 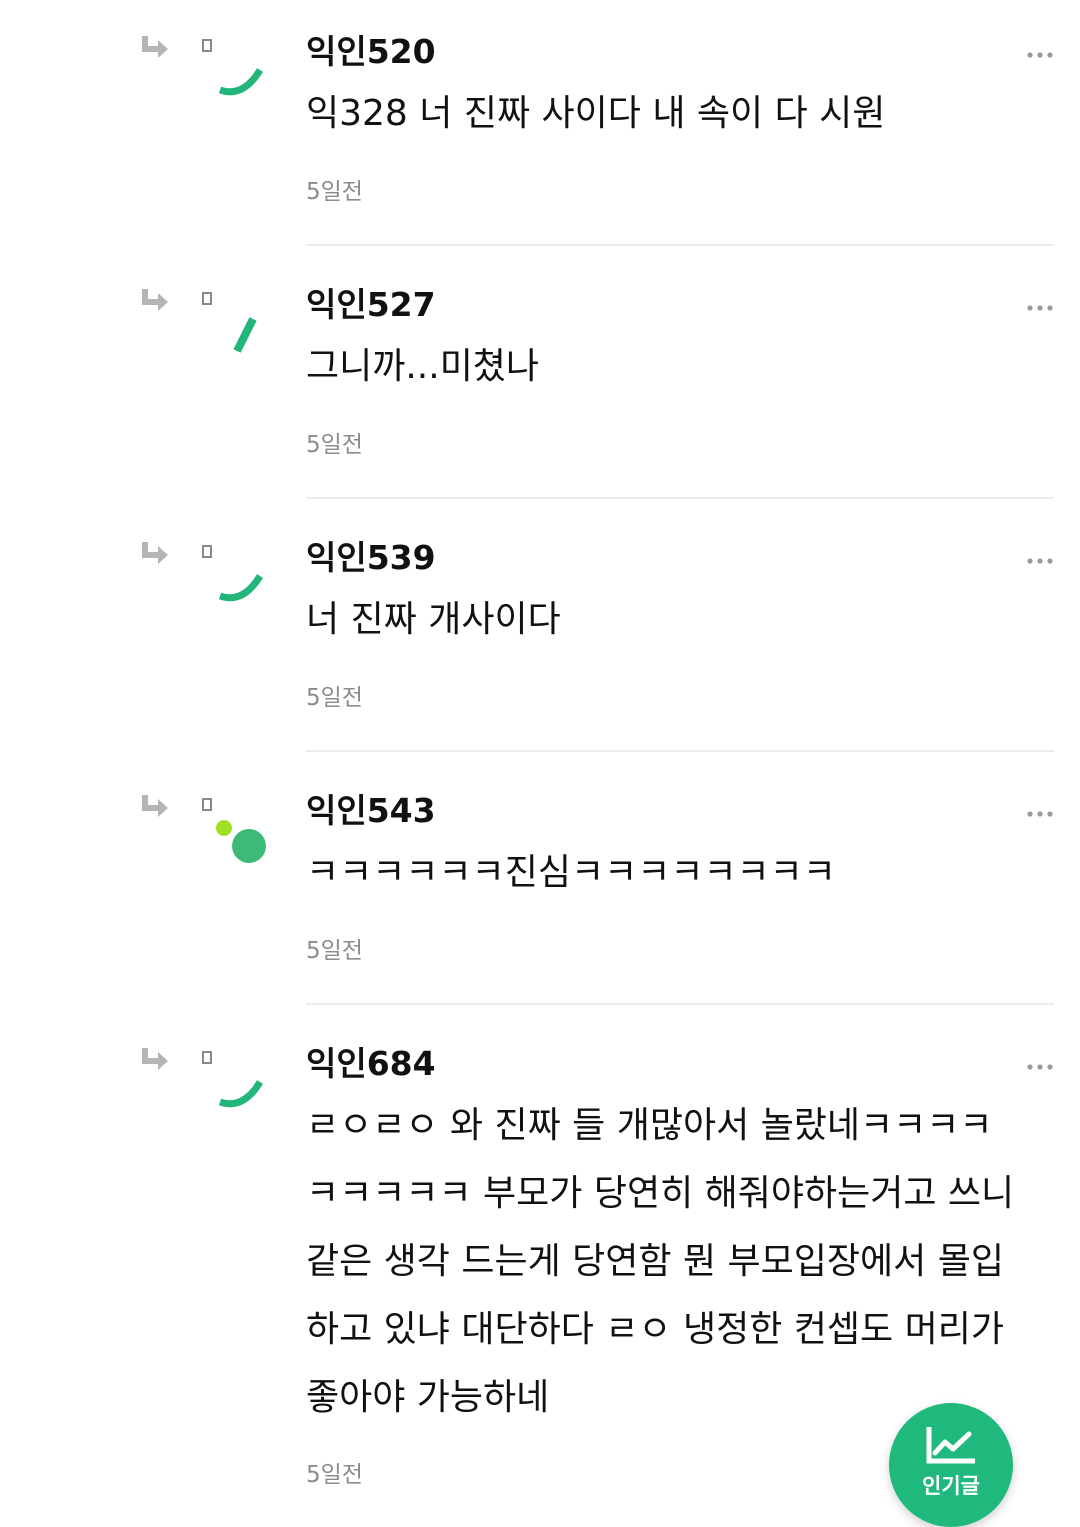 I want to click on comment-line: 같은 생각 드는게 당연함 뭔 부모입장에서 몰입, so click(x=655, y=1261).